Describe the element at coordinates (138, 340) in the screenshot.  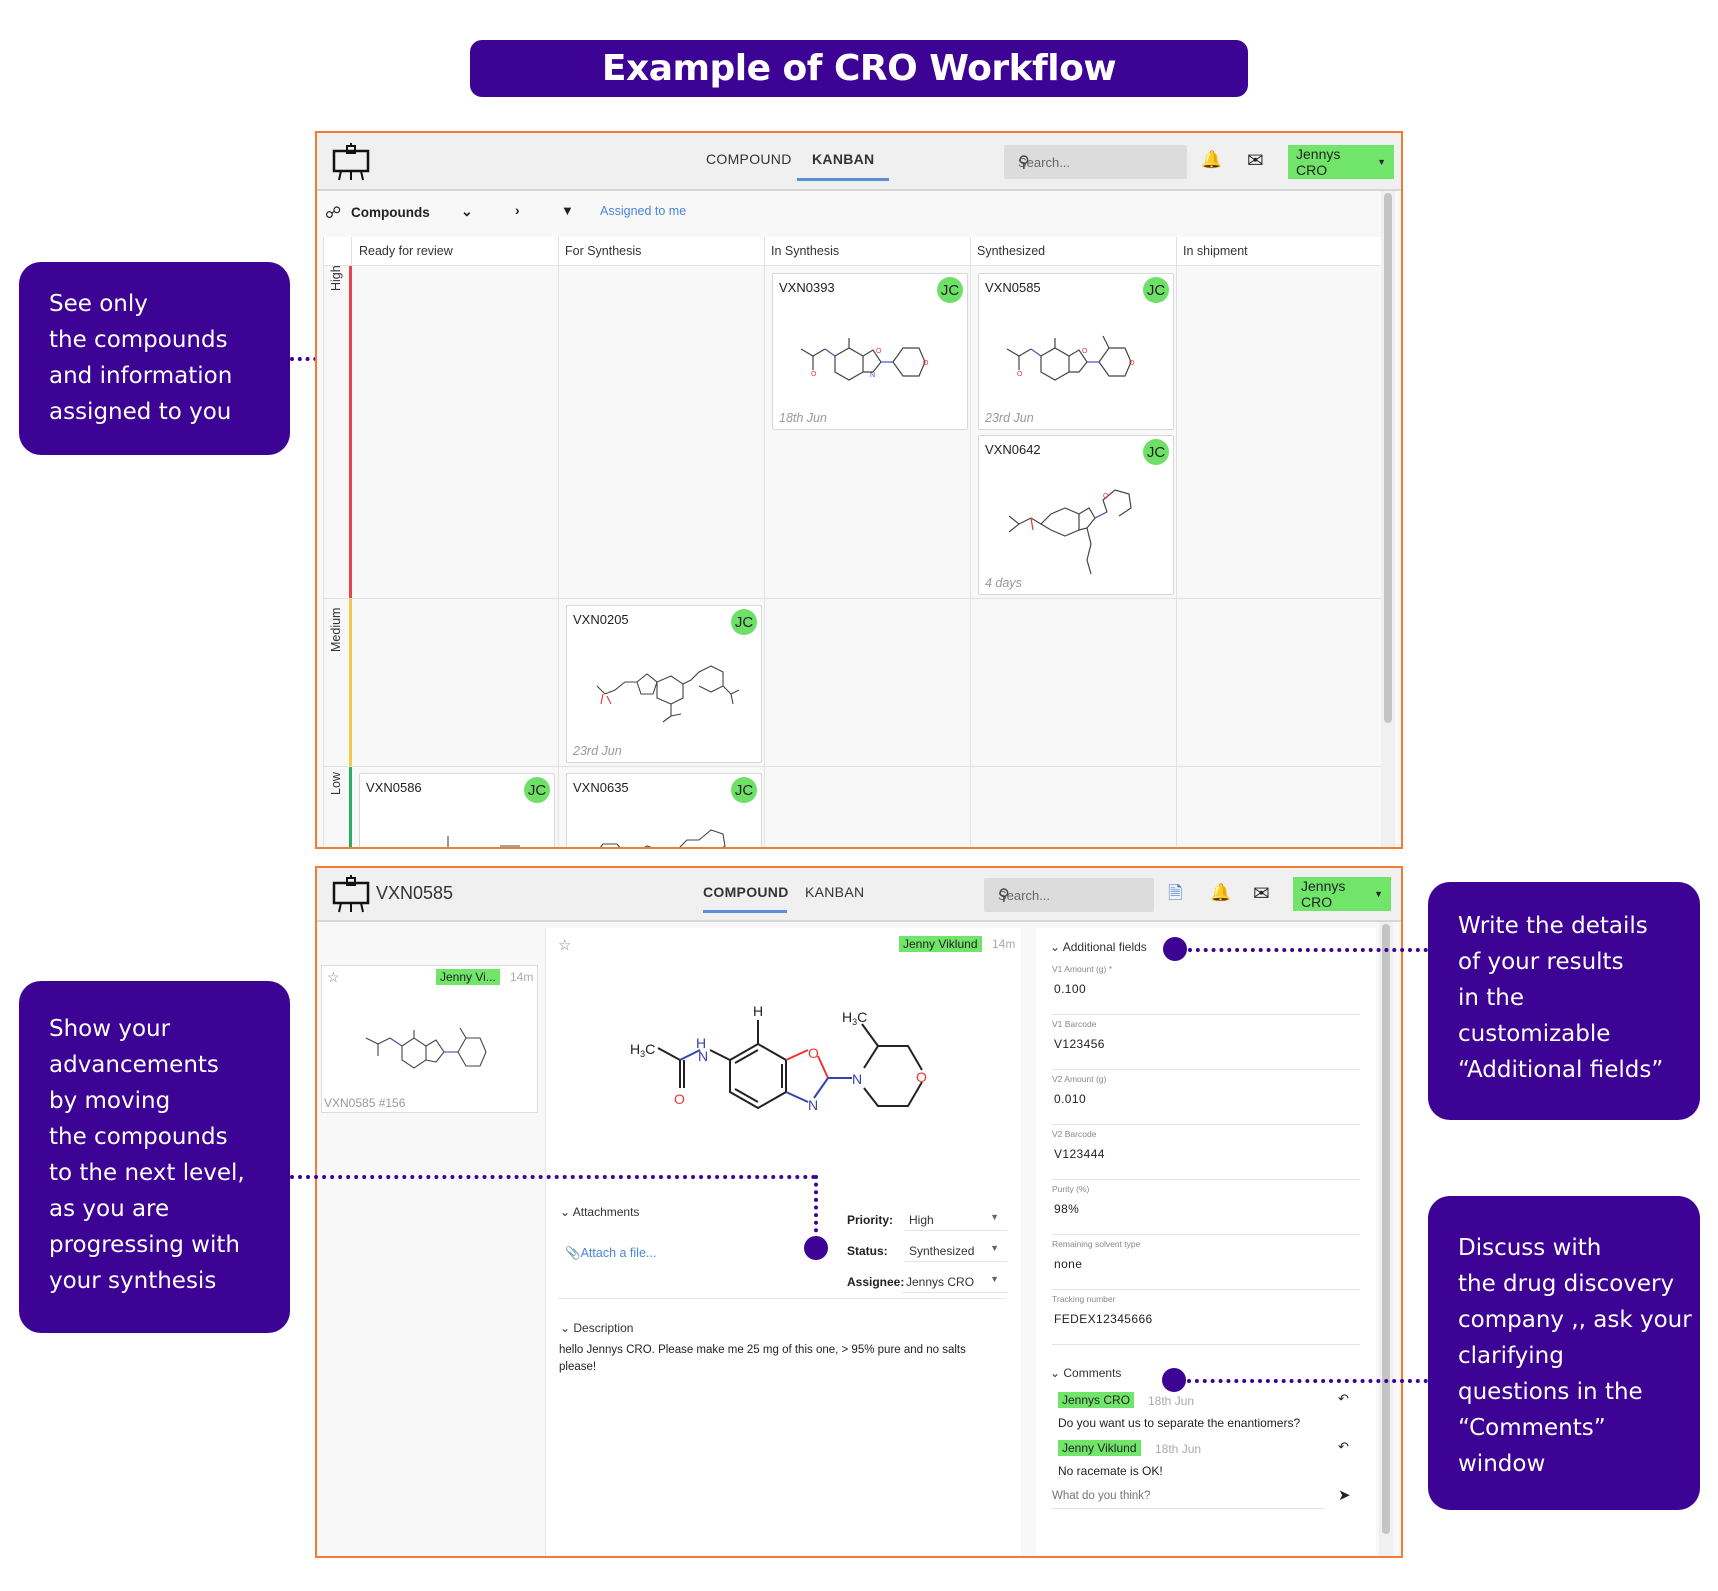
I see `callout-line: the compounds` at that location.